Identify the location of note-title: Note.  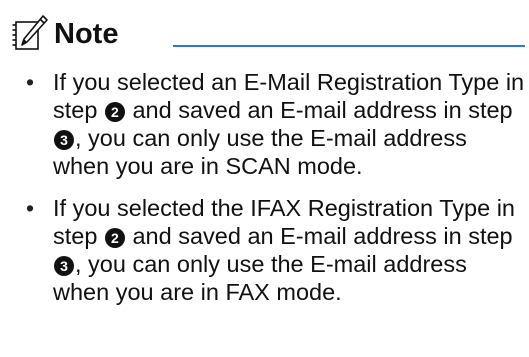
(86, 34).